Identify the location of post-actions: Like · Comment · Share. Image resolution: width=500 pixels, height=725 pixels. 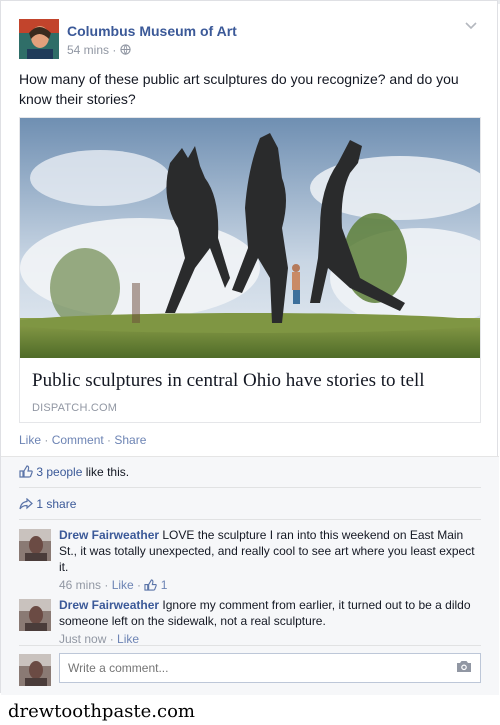
(82, 440).